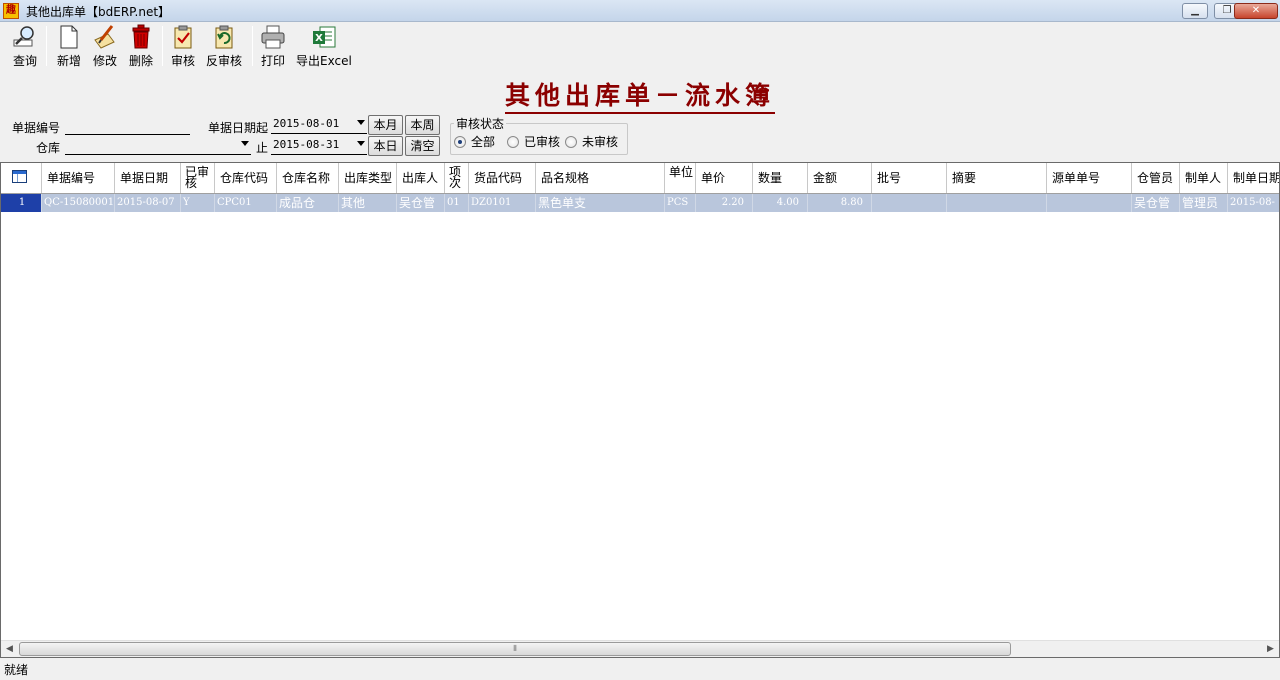  What do you see at coordinates (23, 36) in the screenshot?
I see `magnifier-icon` at bounding box center [23, 36].